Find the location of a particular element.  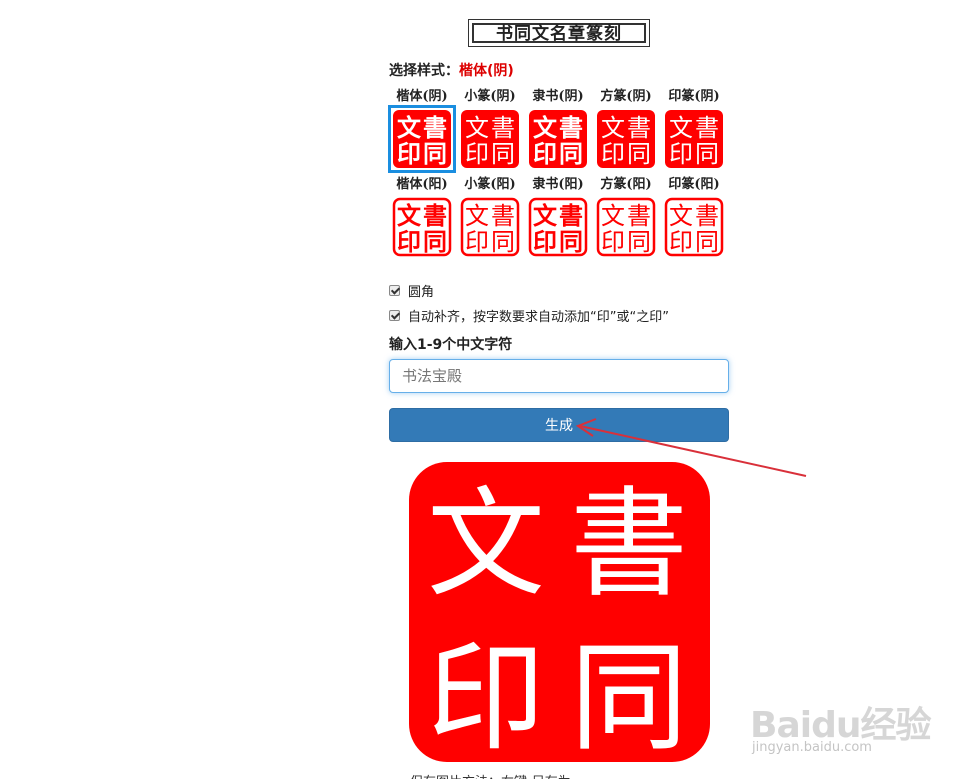

seal-option-yinzhuan-yang: 印篆(阳) 文書印同 is located at coordinates (694, 217).